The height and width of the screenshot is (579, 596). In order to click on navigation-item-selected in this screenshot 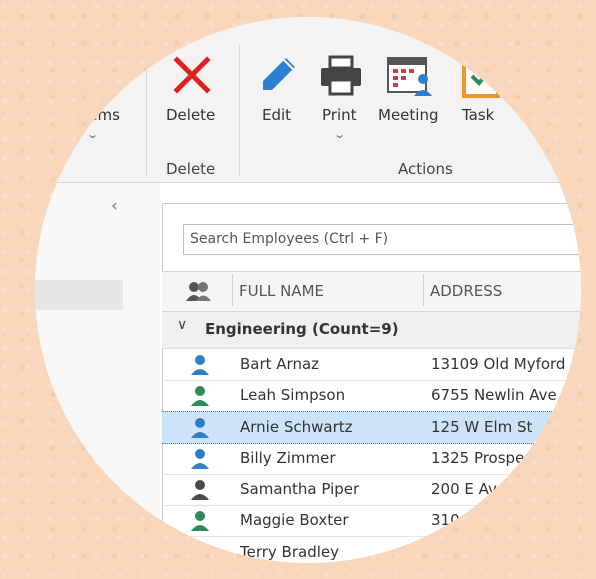, I will do `click(79, 295)`.